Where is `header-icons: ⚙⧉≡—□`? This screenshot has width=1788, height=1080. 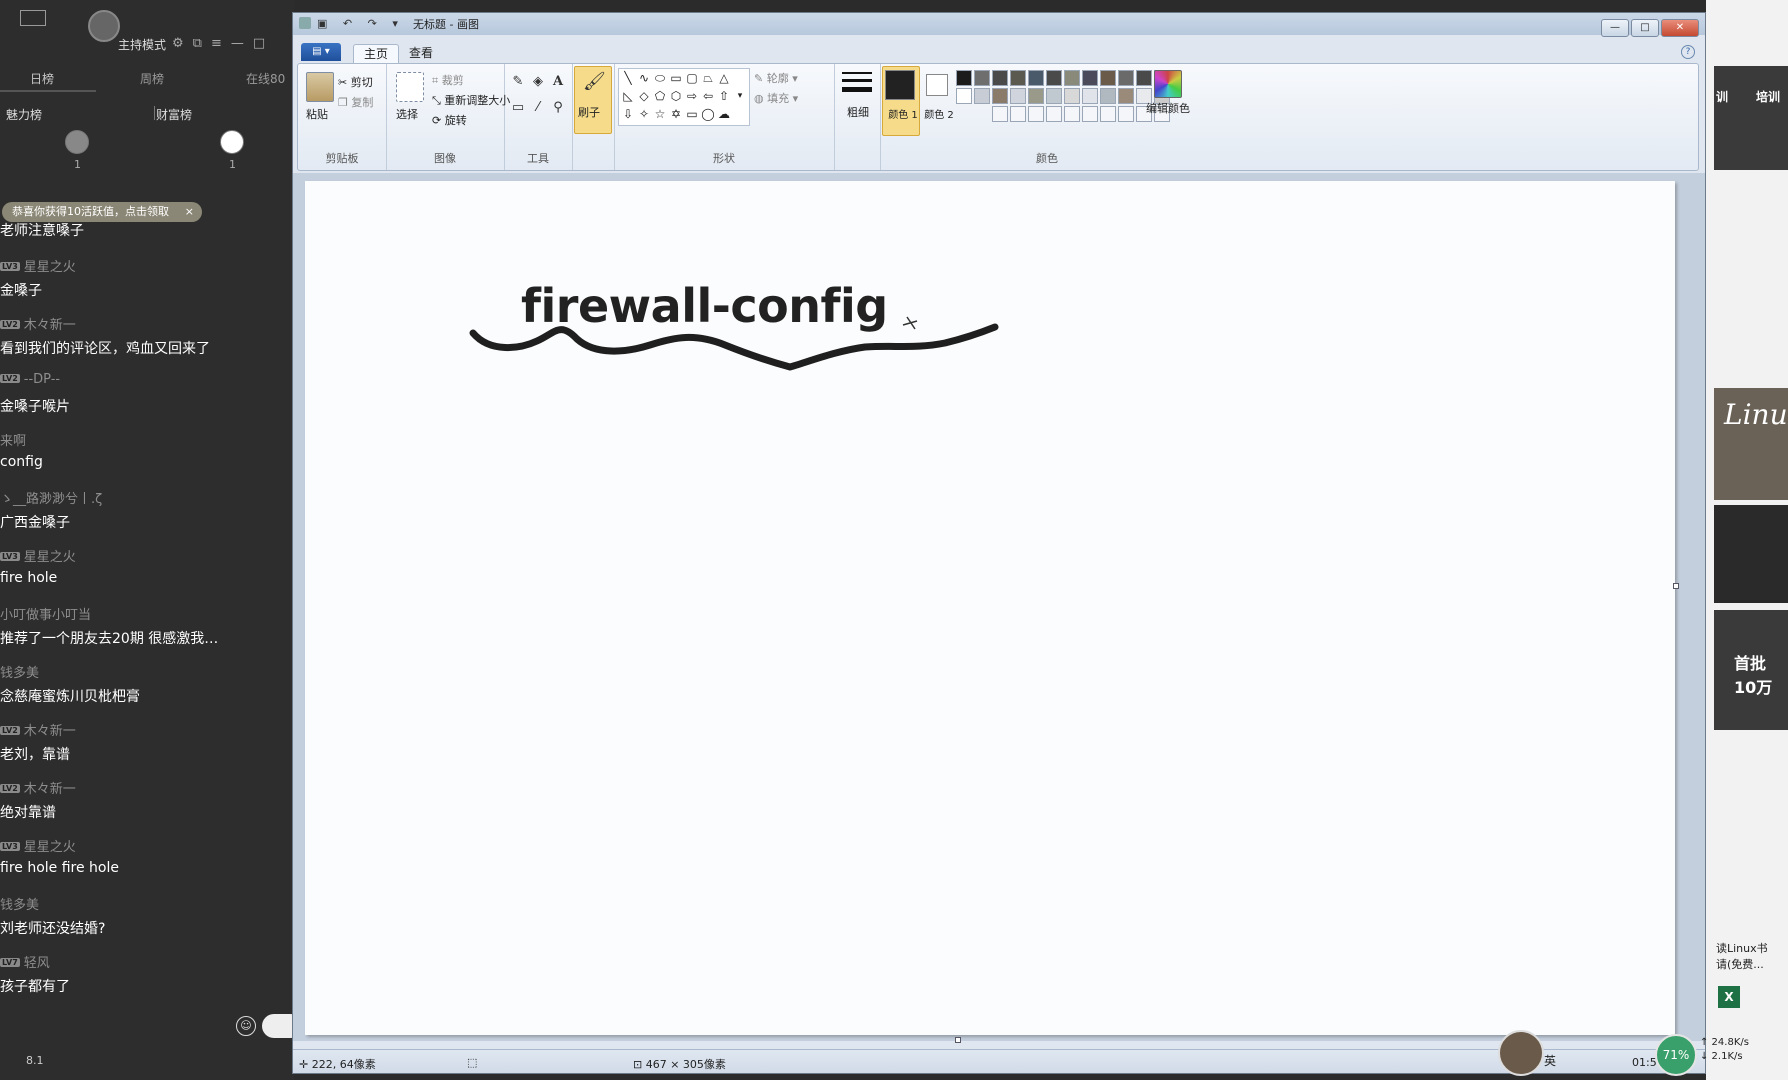
header-icons: ⚙⧉≡—□ is located at coordinates (223, 43).